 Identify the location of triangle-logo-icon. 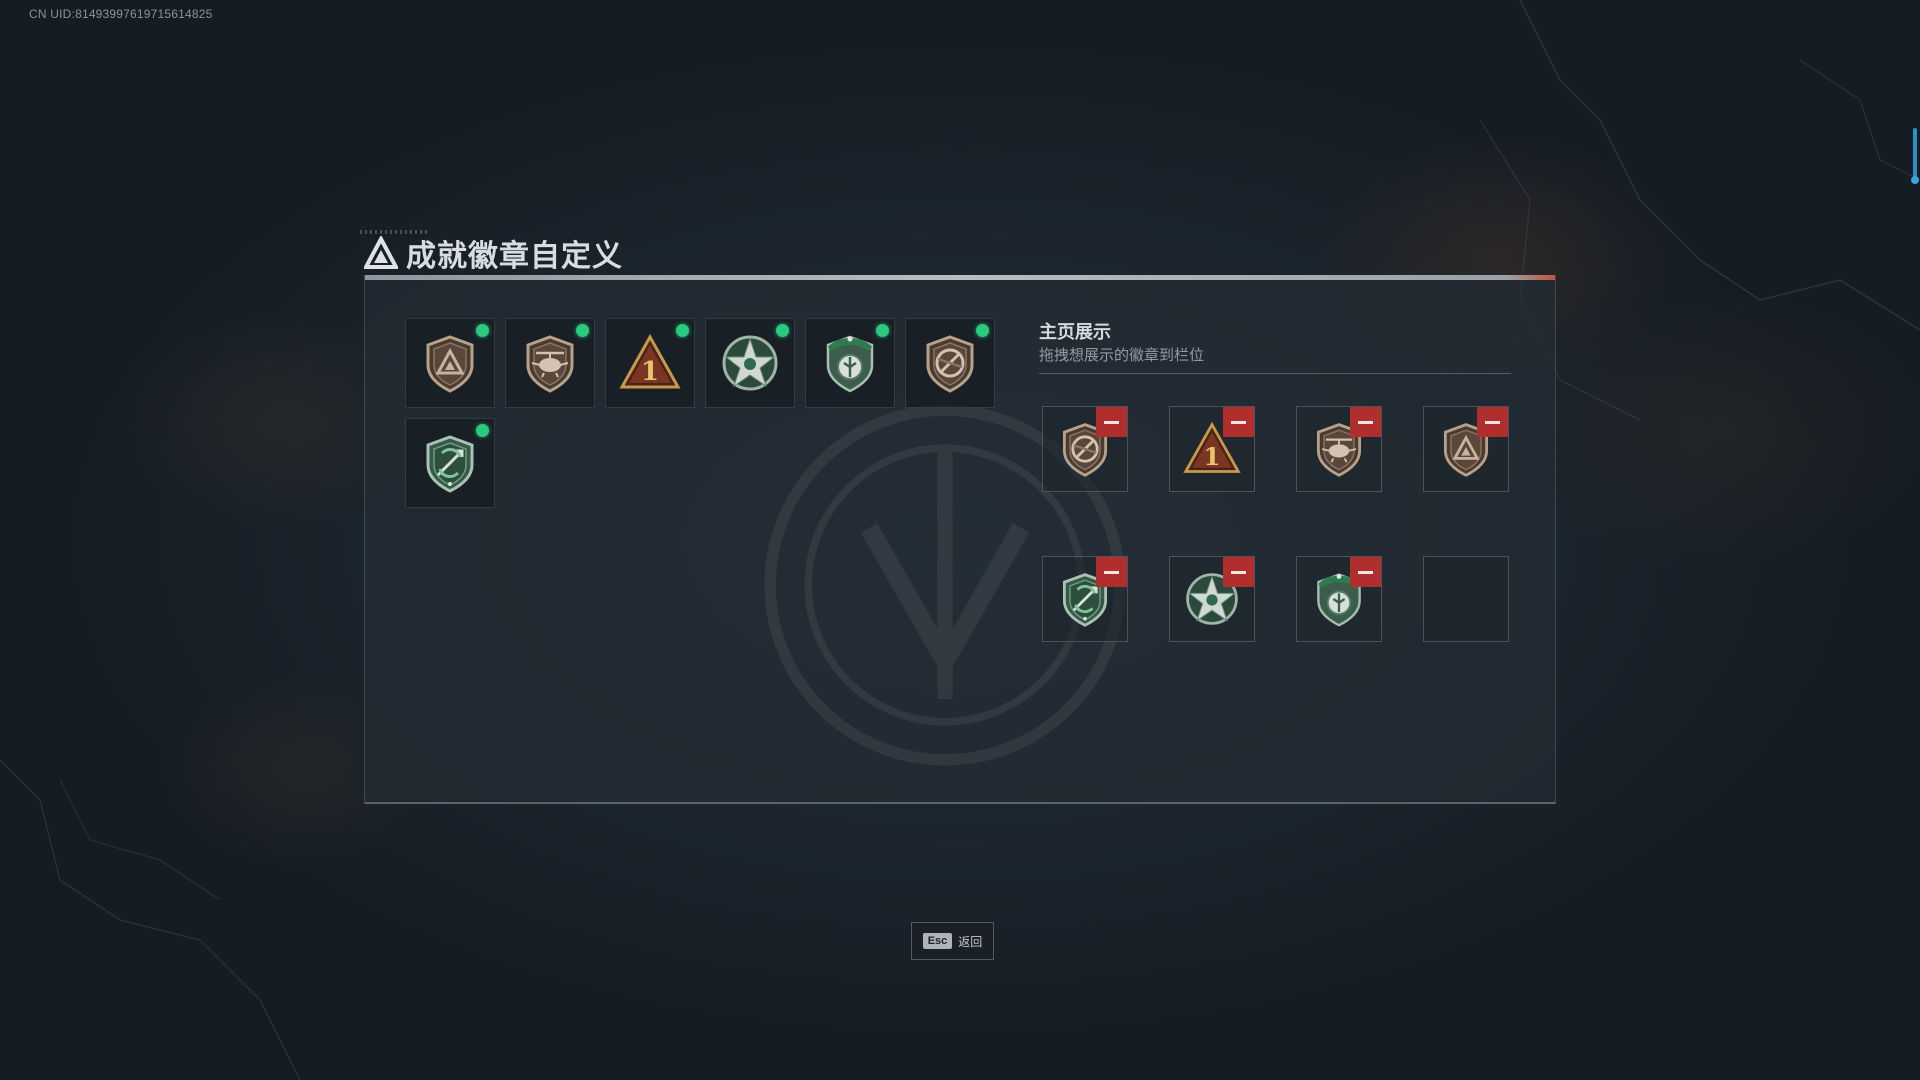
(381, 252).